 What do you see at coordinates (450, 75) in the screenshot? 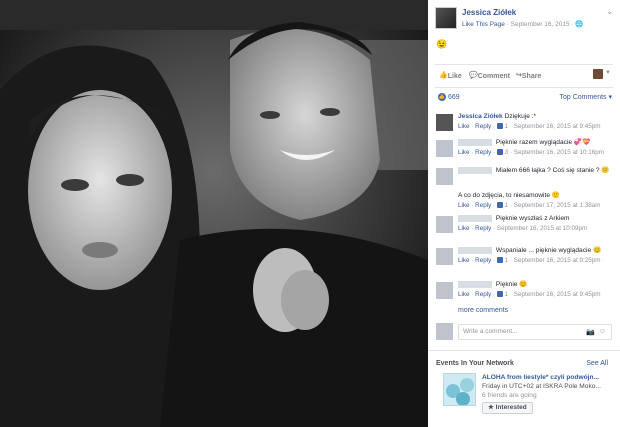
I see `like-button: 👍 Like` at bounding box center [450, 75].